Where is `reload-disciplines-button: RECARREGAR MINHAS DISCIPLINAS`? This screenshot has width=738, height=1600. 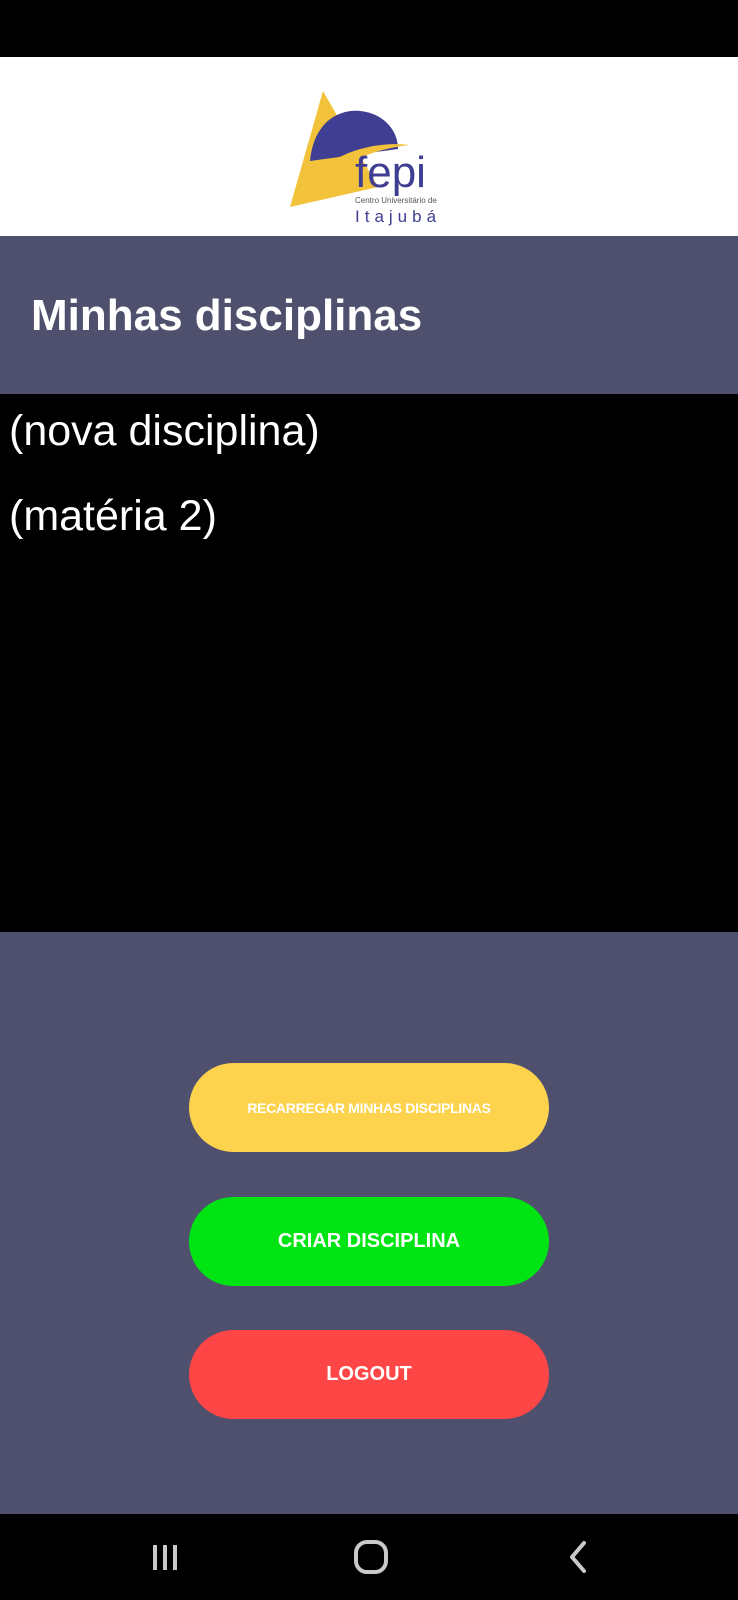
reload-disciplines-button: RECARREGAR MINHAS DISCIPLINAS is located at coordinates (369, 1107).